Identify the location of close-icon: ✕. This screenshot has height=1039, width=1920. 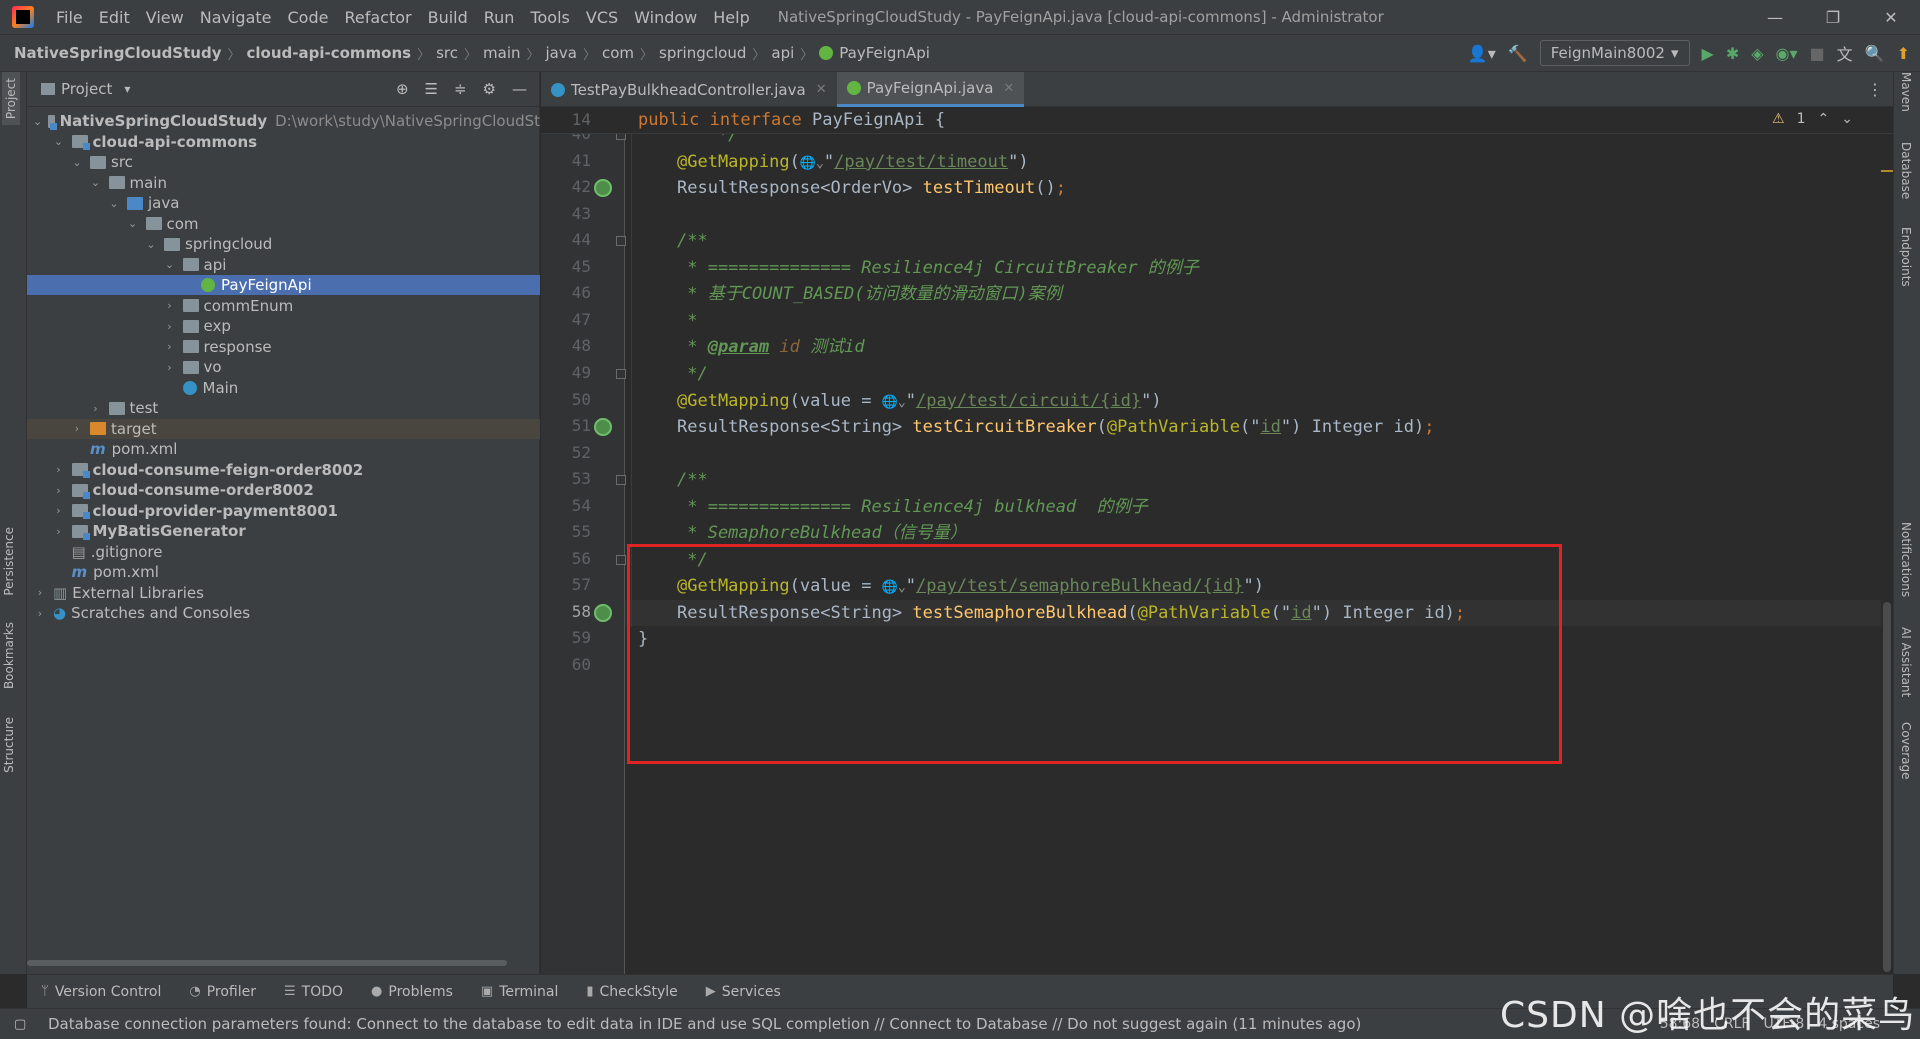
(821, 89).